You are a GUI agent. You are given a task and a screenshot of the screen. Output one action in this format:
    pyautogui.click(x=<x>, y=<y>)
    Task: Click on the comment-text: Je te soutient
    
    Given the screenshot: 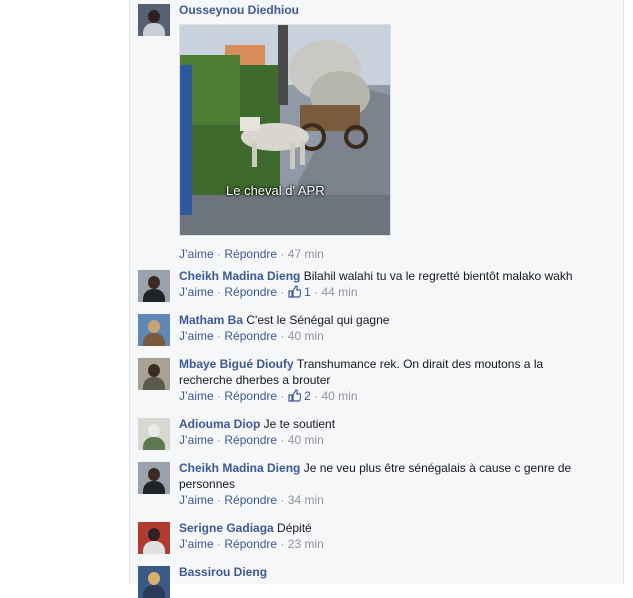 What is the action you would take?
    pyautogui.click(x=299, y=424)
    